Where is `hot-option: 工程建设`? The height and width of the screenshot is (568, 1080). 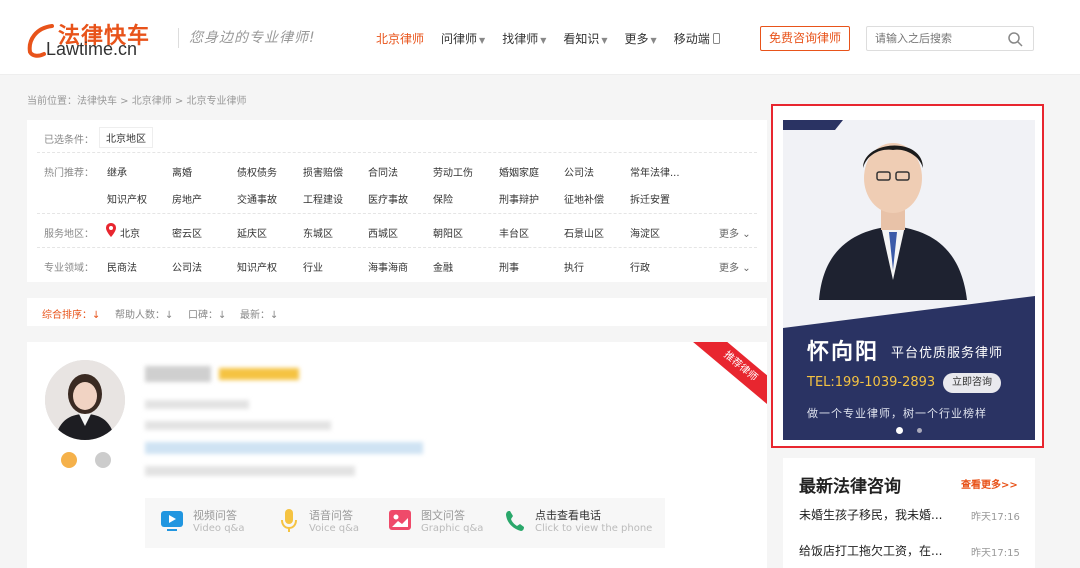
hot-option: 工程建设 is located at coordinates (323, 198).